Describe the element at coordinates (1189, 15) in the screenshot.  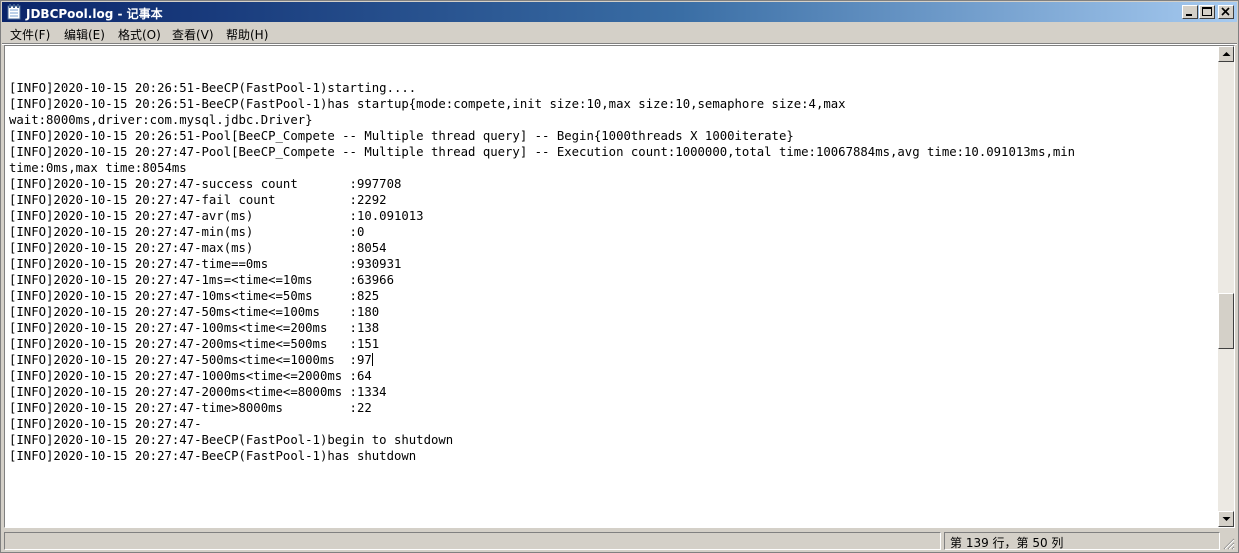
I see `minimize-icon` at that location.